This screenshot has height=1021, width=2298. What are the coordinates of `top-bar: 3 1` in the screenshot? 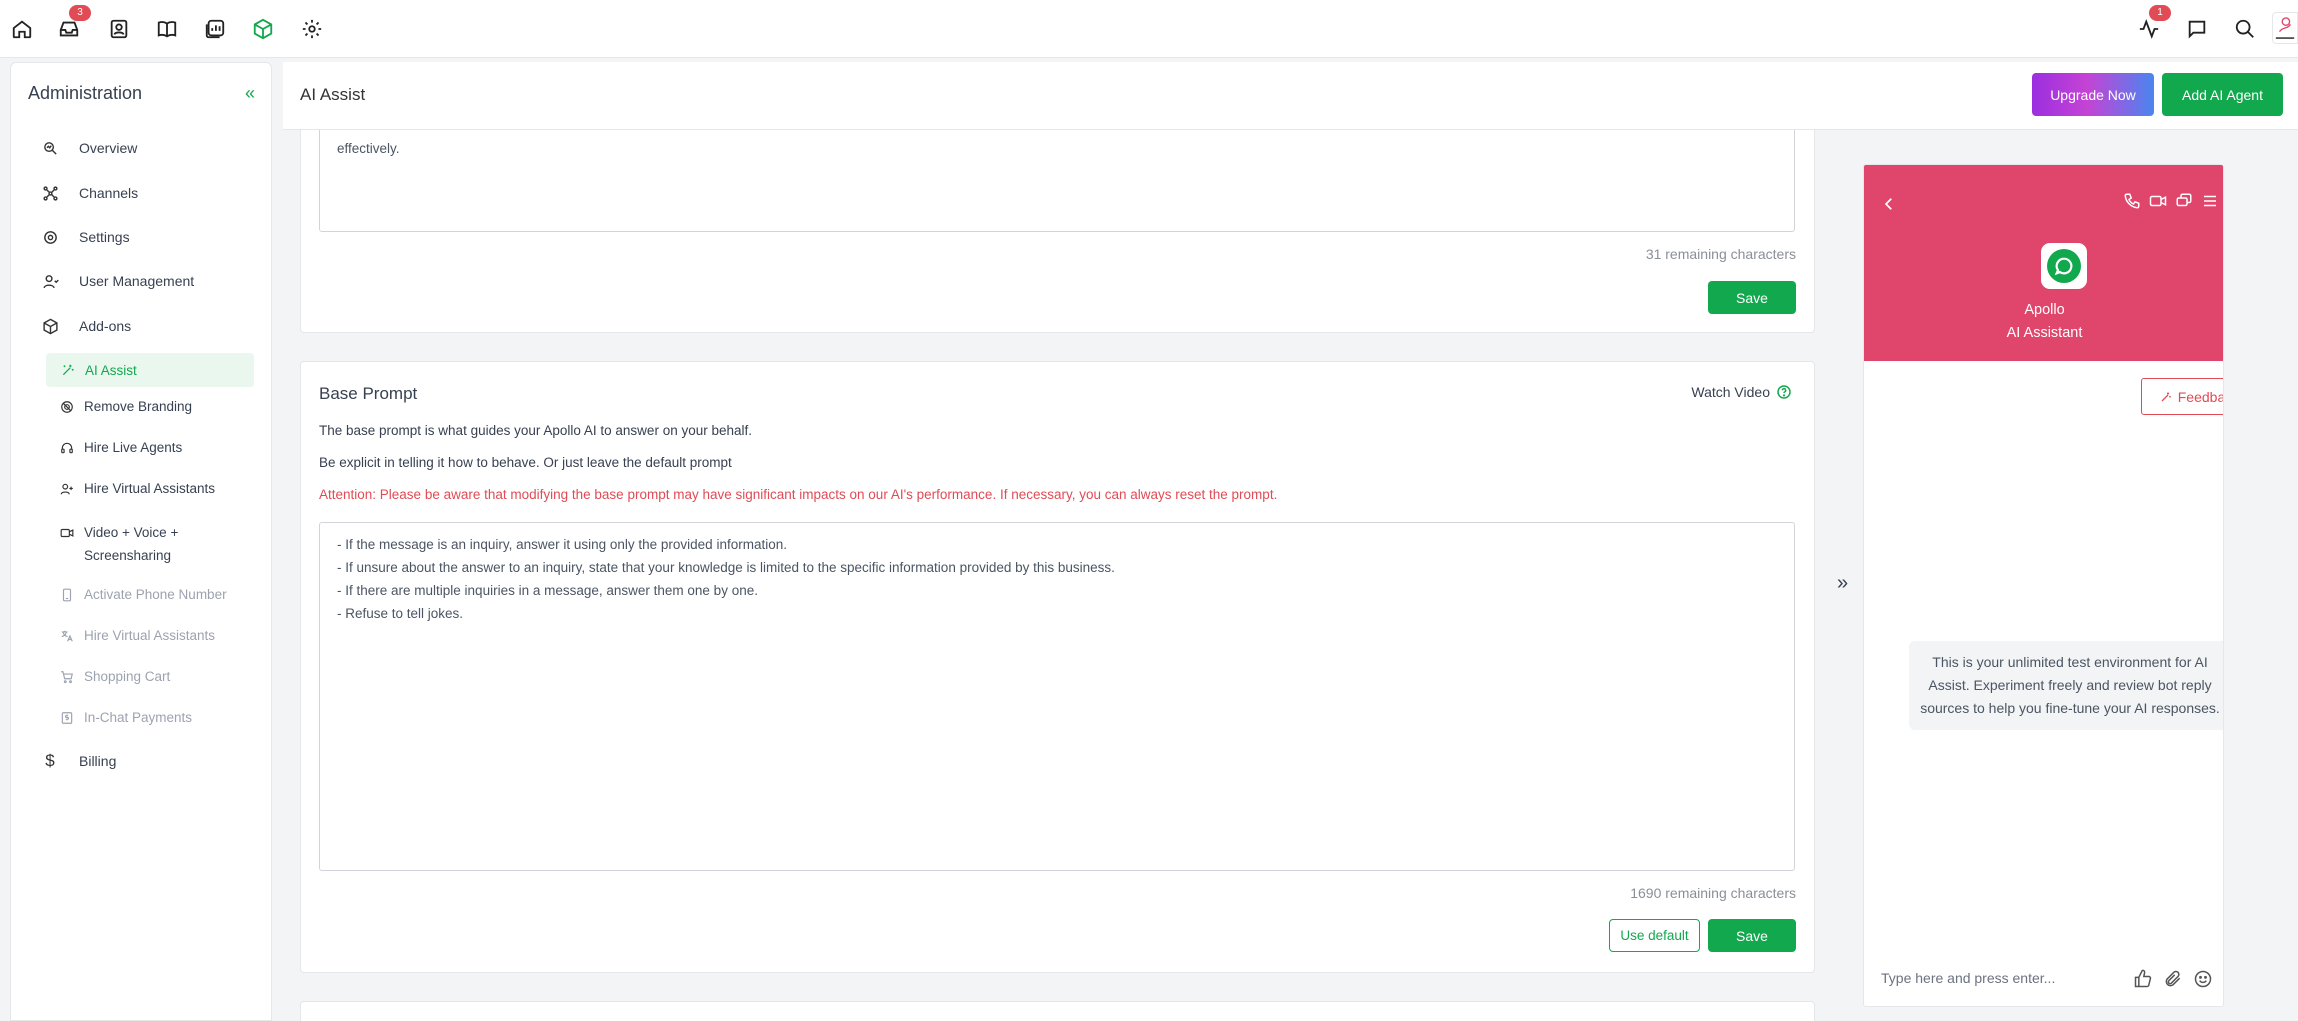 It's located at (1149, 29).